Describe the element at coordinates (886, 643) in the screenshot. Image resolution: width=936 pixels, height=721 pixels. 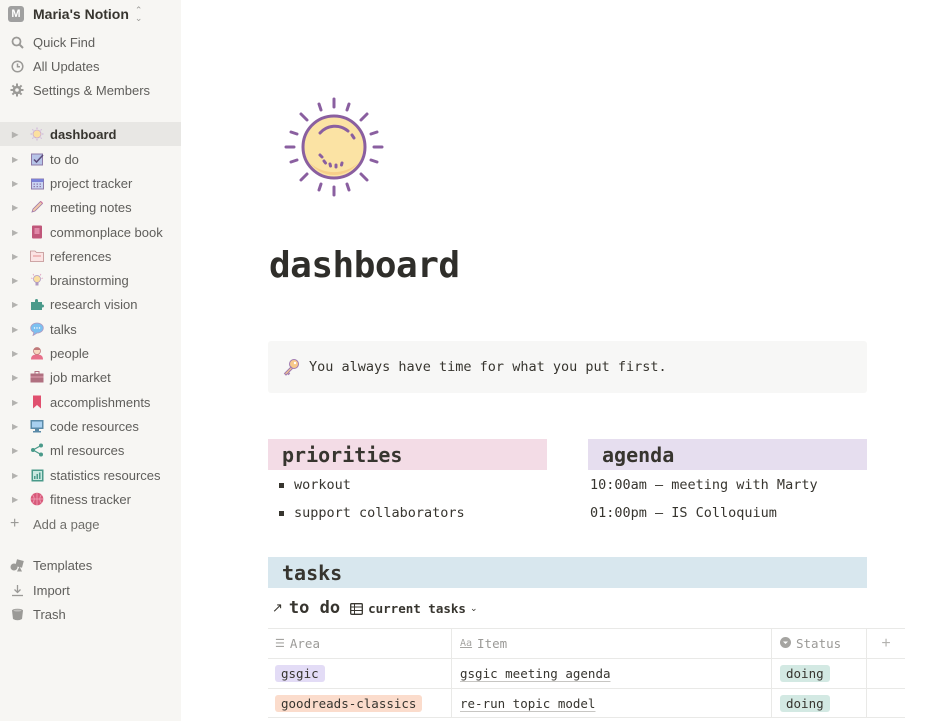
I see `add-column-button: +` at that location.